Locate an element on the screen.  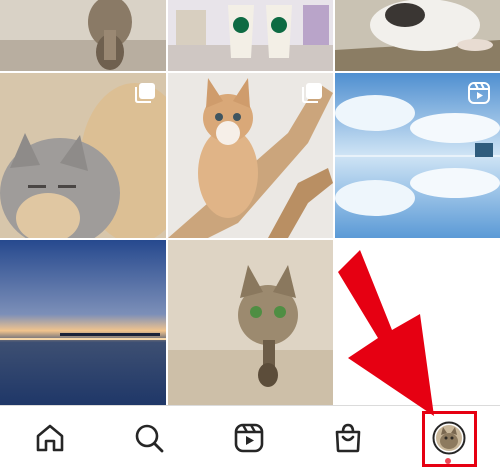
nav-search is located at coordinates (149, 438).